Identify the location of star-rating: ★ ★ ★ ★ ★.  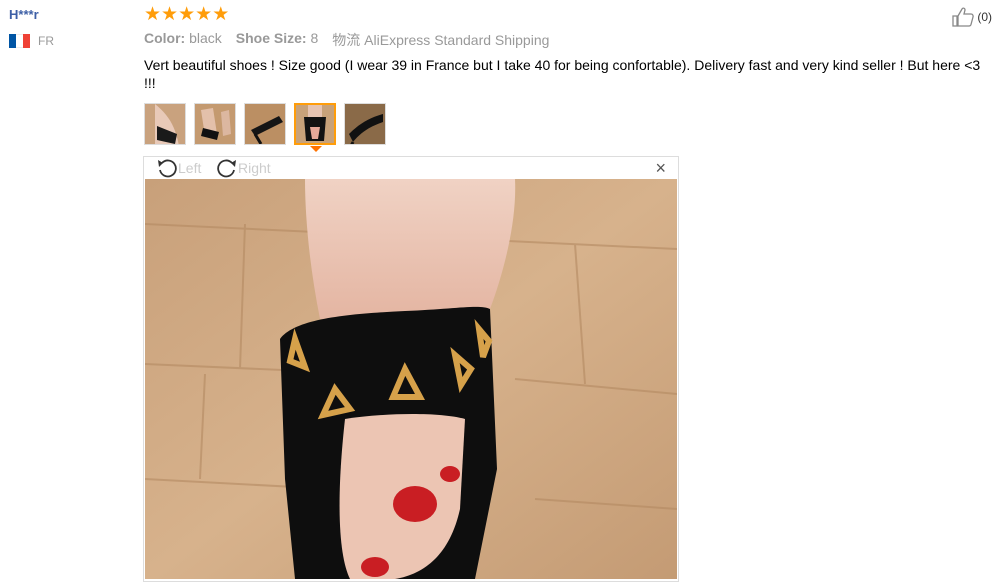
(186, 14).